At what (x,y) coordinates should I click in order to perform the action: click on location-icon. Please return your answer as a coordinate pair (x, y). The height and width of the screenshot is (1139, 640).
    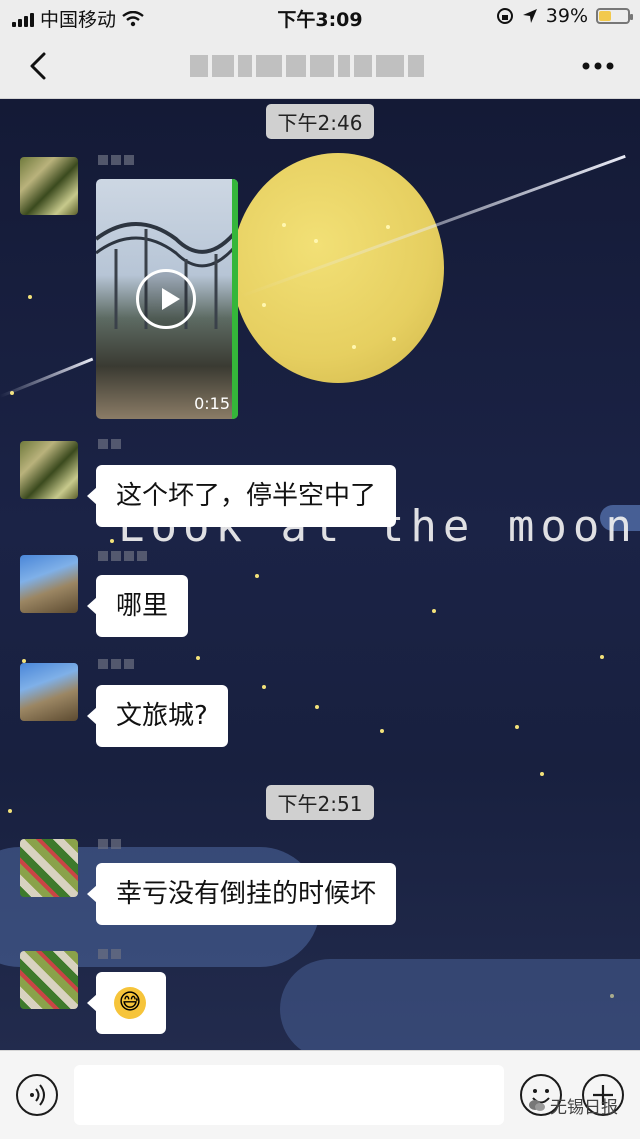
    Looking at the image, I should click on (529, 16).